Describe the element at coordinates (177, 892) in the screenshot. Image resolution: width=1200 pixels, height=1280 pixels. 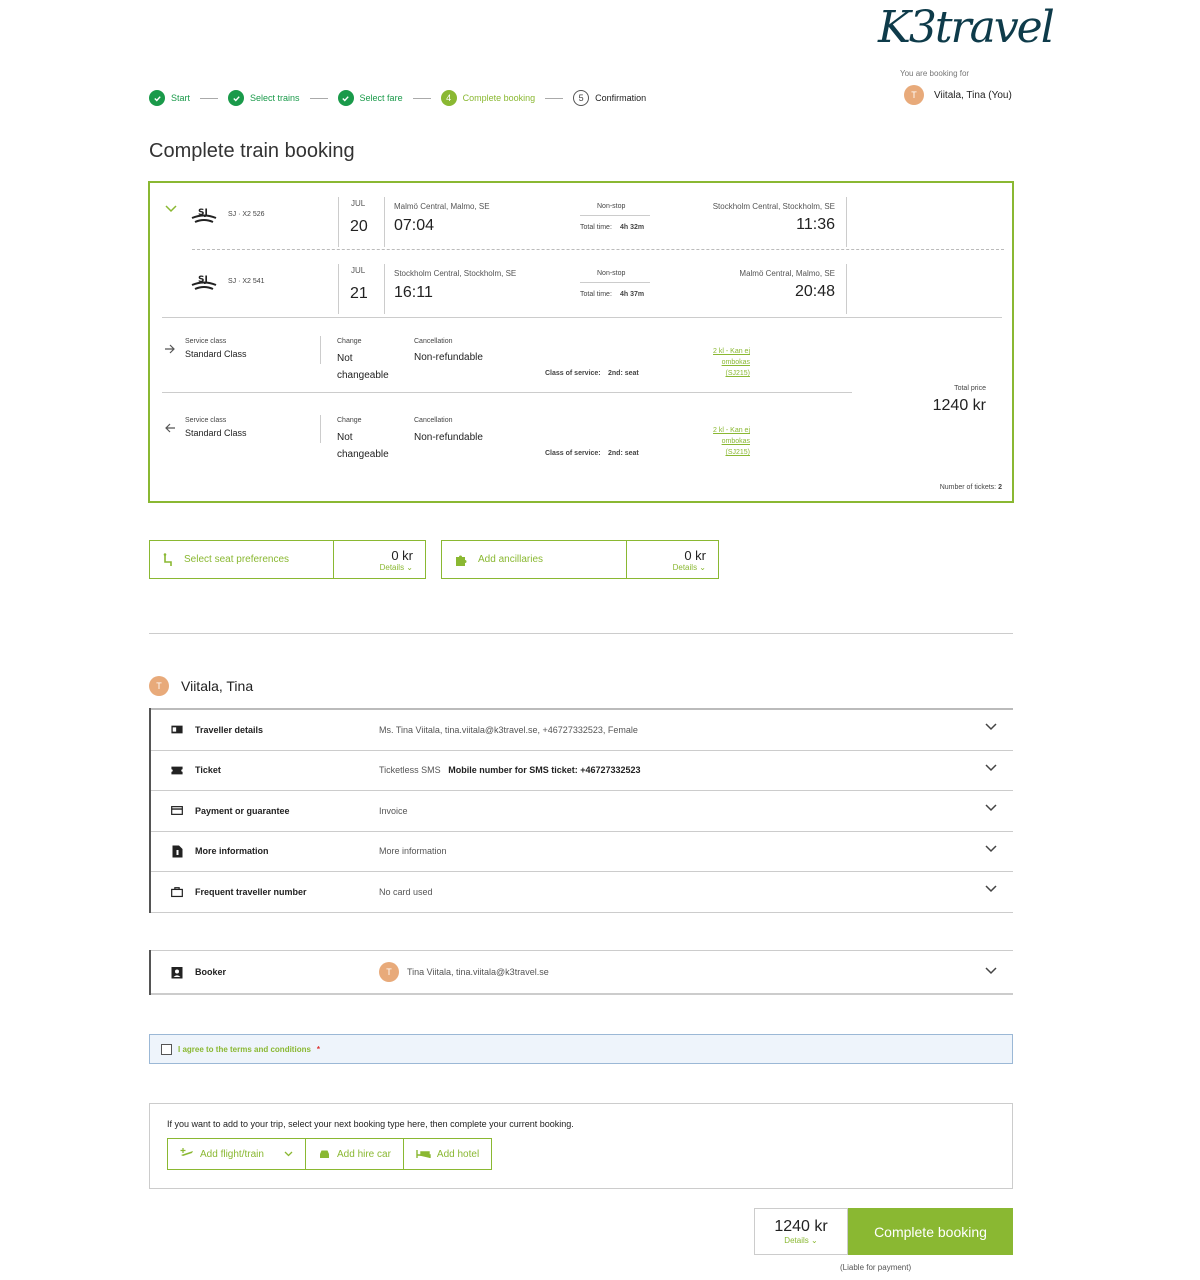
I see `briefcase-icon` at that location.